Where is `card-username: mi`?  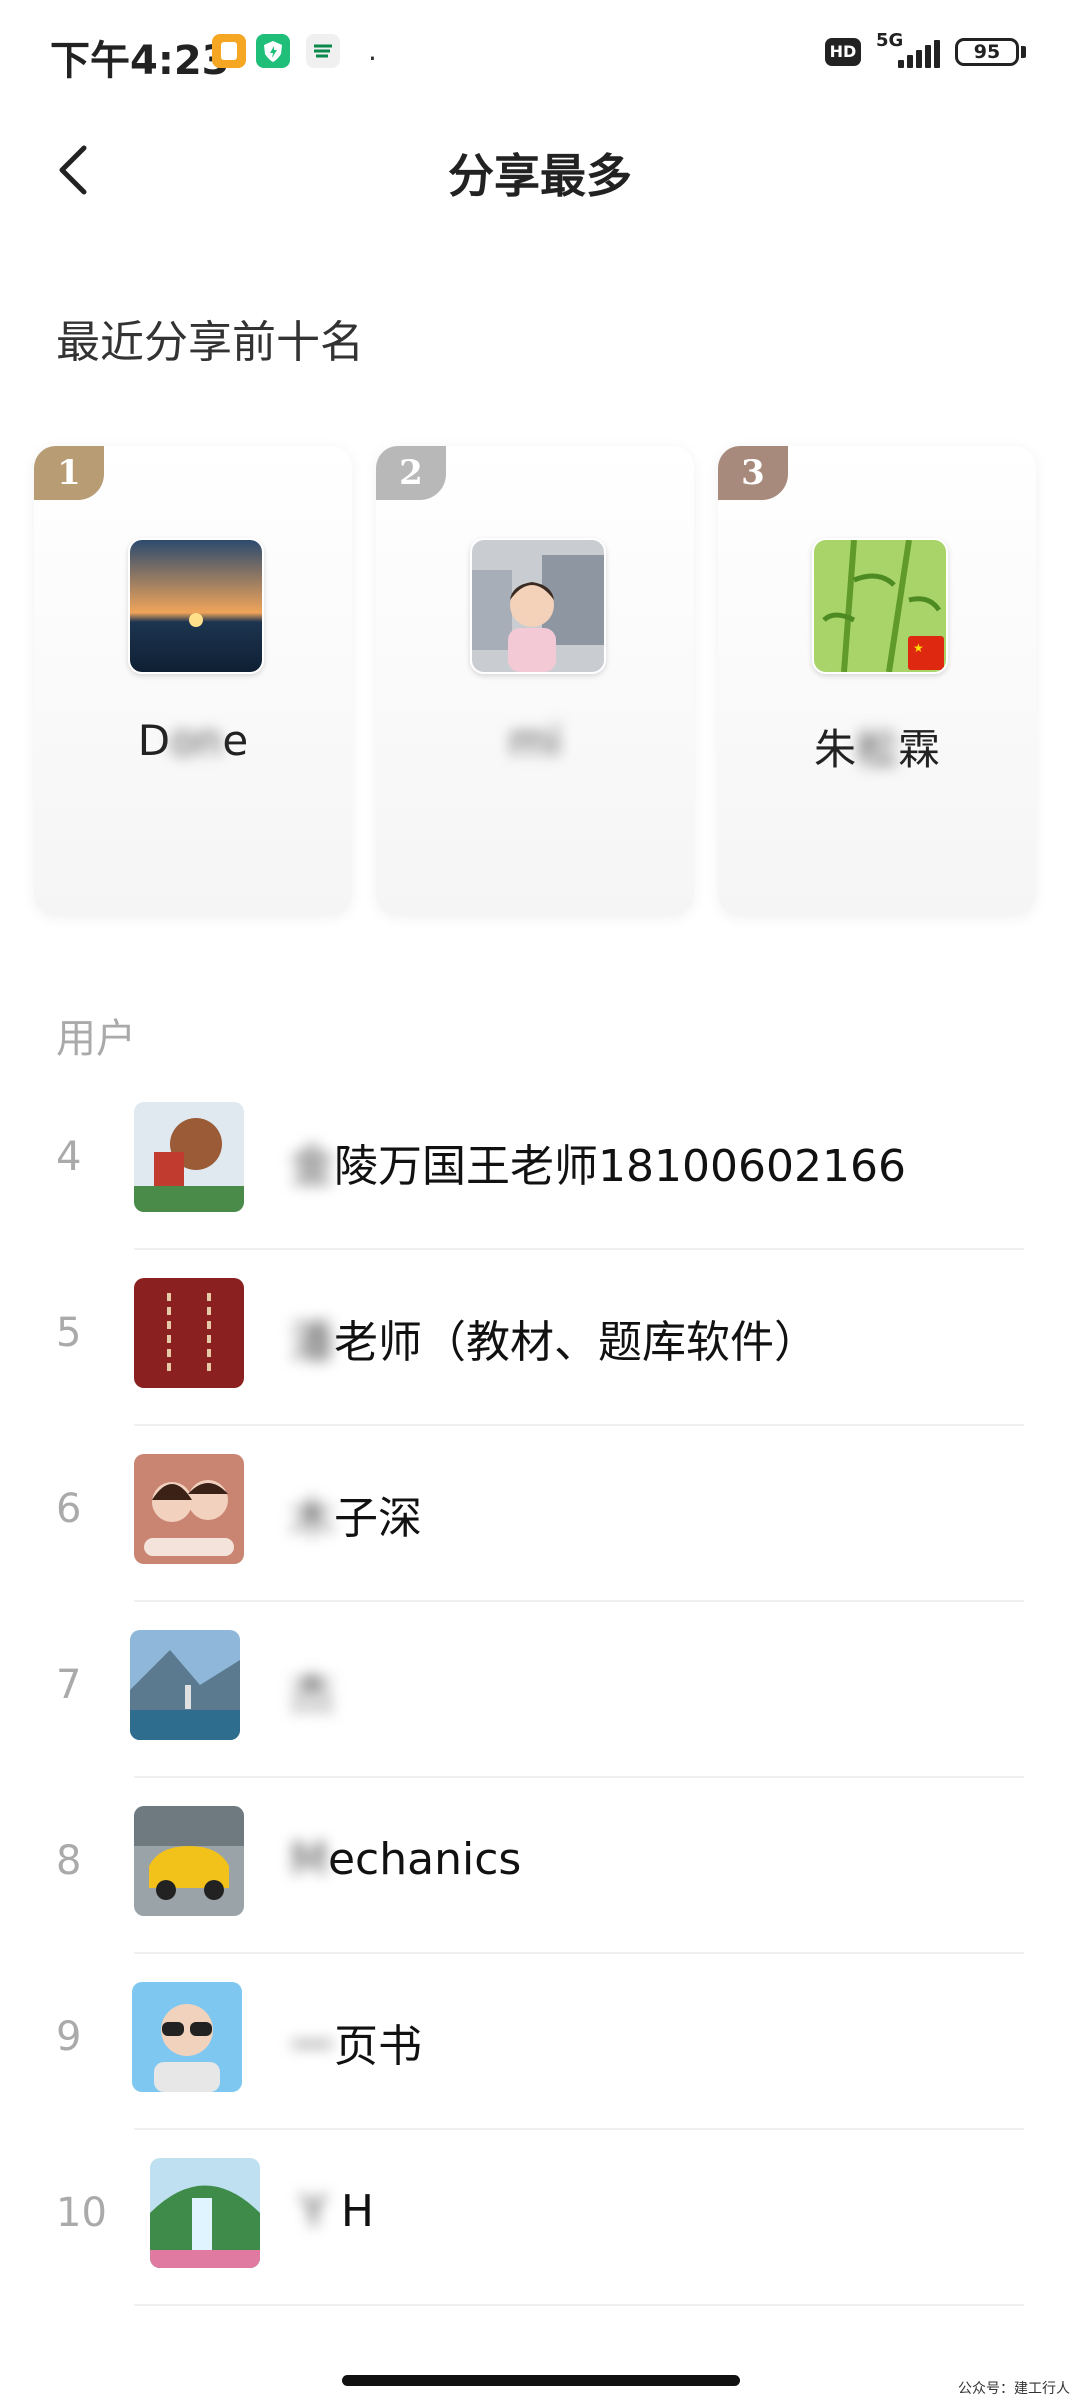
card-username: mi is located at coordinates (535, 740).